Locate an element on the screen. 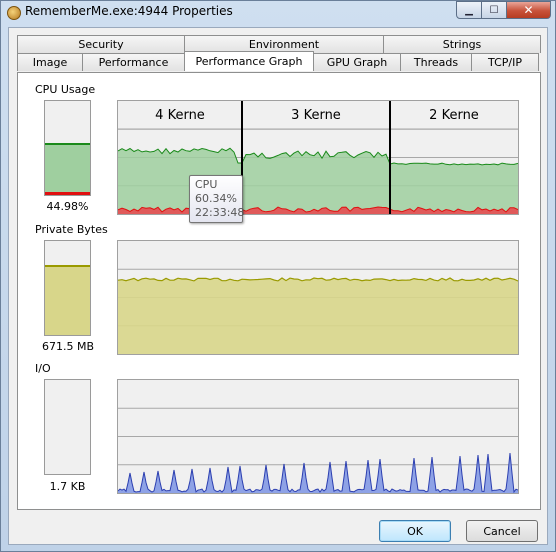 The width and height of the screenshot is (556, 552). cpu-tooltip: CPU 60.34% 22:33:48 is located at coordinates (217, 199).